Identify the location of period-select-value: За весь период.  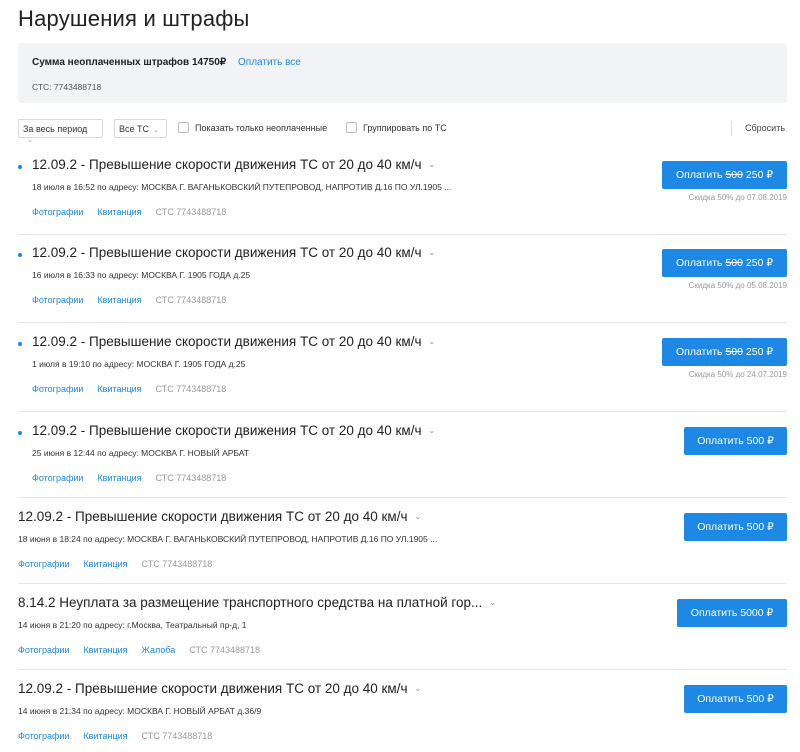
(55, 129).